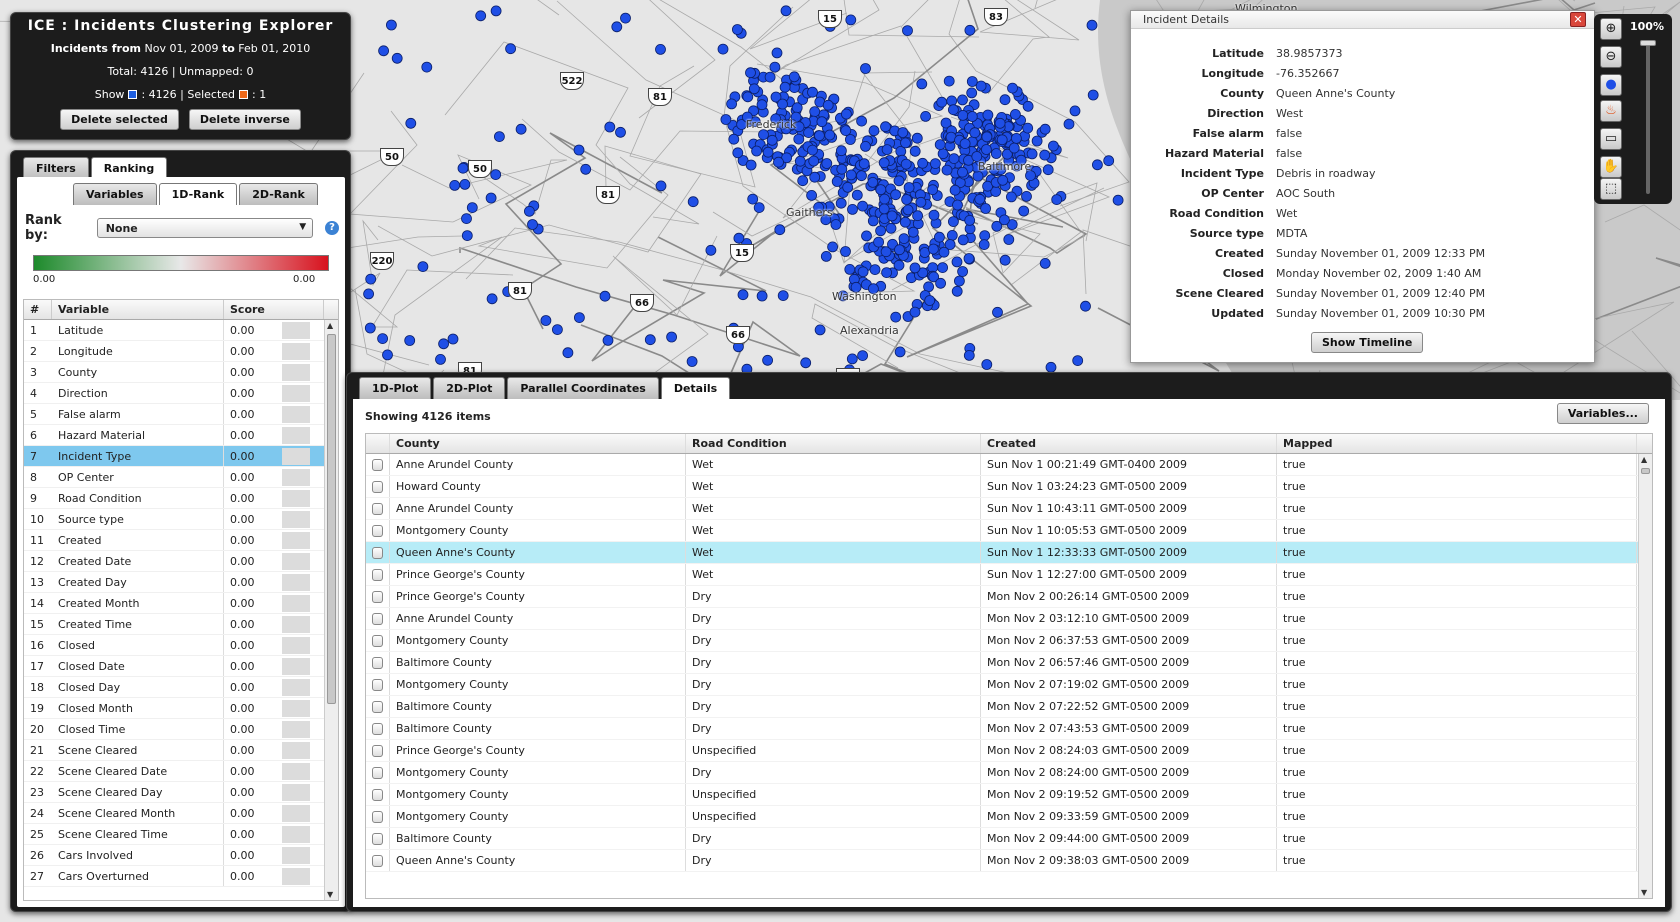 This screenshot has height=922, width=1680. I want to click on tab-2d-plot: 2D-Plot, so click(469, 388).